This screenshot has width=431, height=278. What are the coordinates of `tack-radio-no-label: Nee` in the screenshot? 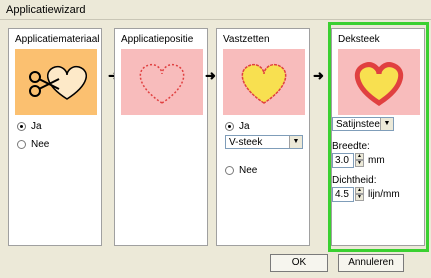 It's located at (248, 170).